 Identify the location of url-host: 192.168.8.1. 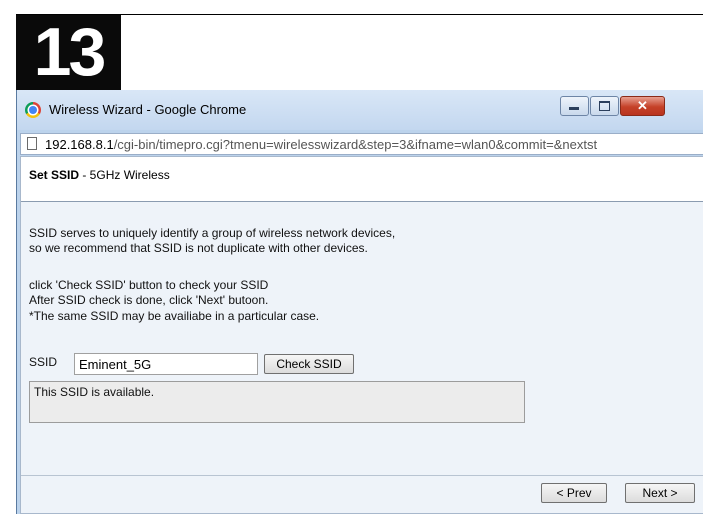
(79, 144).